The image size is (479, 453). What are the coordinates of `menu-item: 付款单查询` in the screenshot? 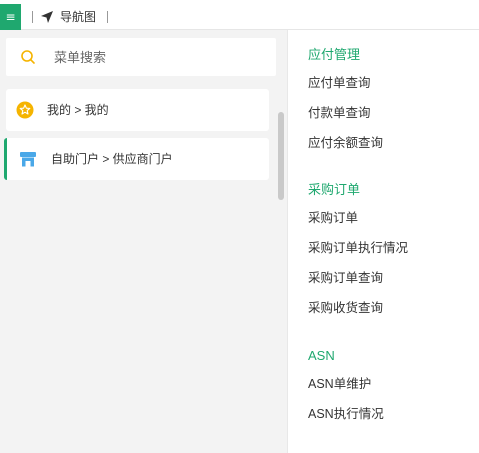 It's located at (339, 113).